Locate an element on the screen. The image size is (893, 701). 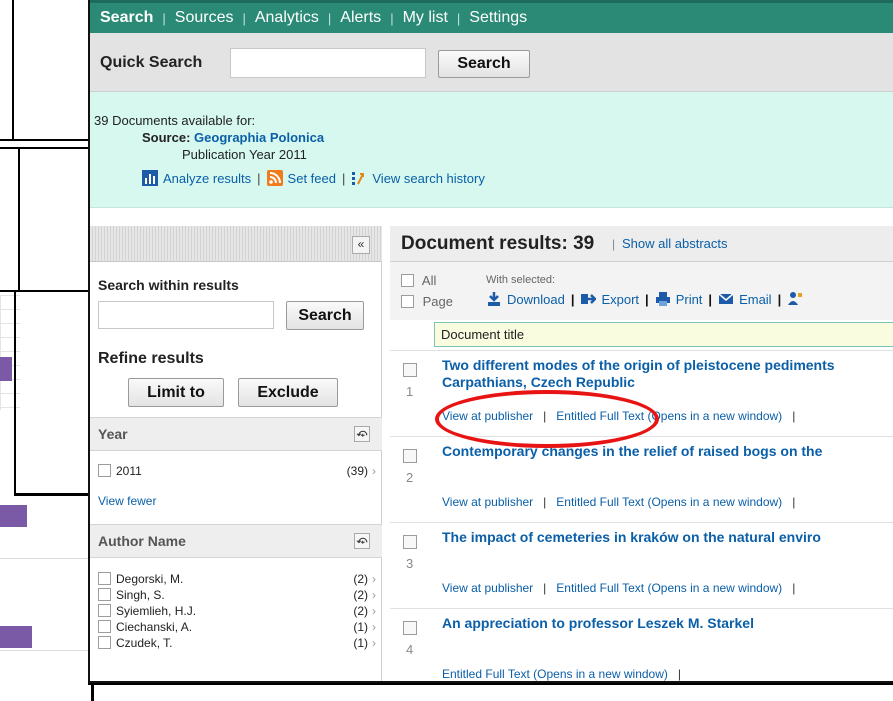
bulk-actions: Download | Export | Print | Email | is located at coordinates (647, 299).